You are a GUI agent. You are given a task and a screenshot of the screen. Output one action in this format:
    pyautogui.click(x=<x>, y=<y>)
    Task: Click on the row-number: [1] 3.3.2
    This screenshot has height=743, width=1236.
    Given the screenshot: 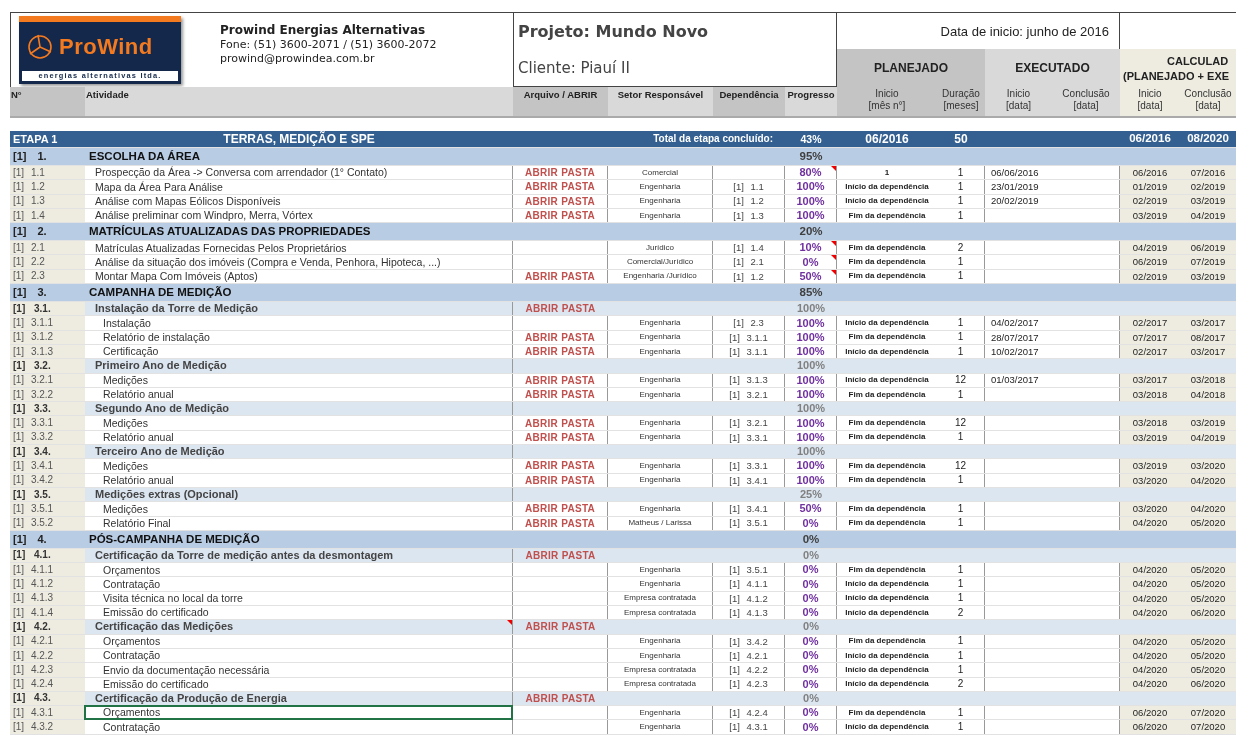 What is the action you would take?
    pyautogui.click(x=33, y=437)
    